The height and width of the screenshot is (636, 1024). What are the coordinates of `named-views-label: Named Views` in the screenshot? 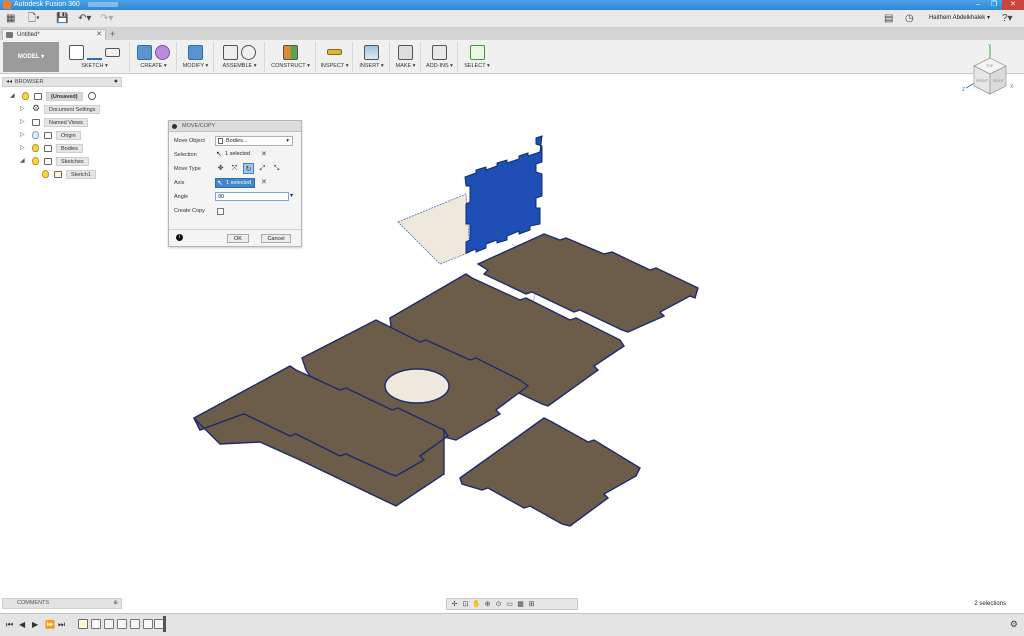 It's located at (66, 122).